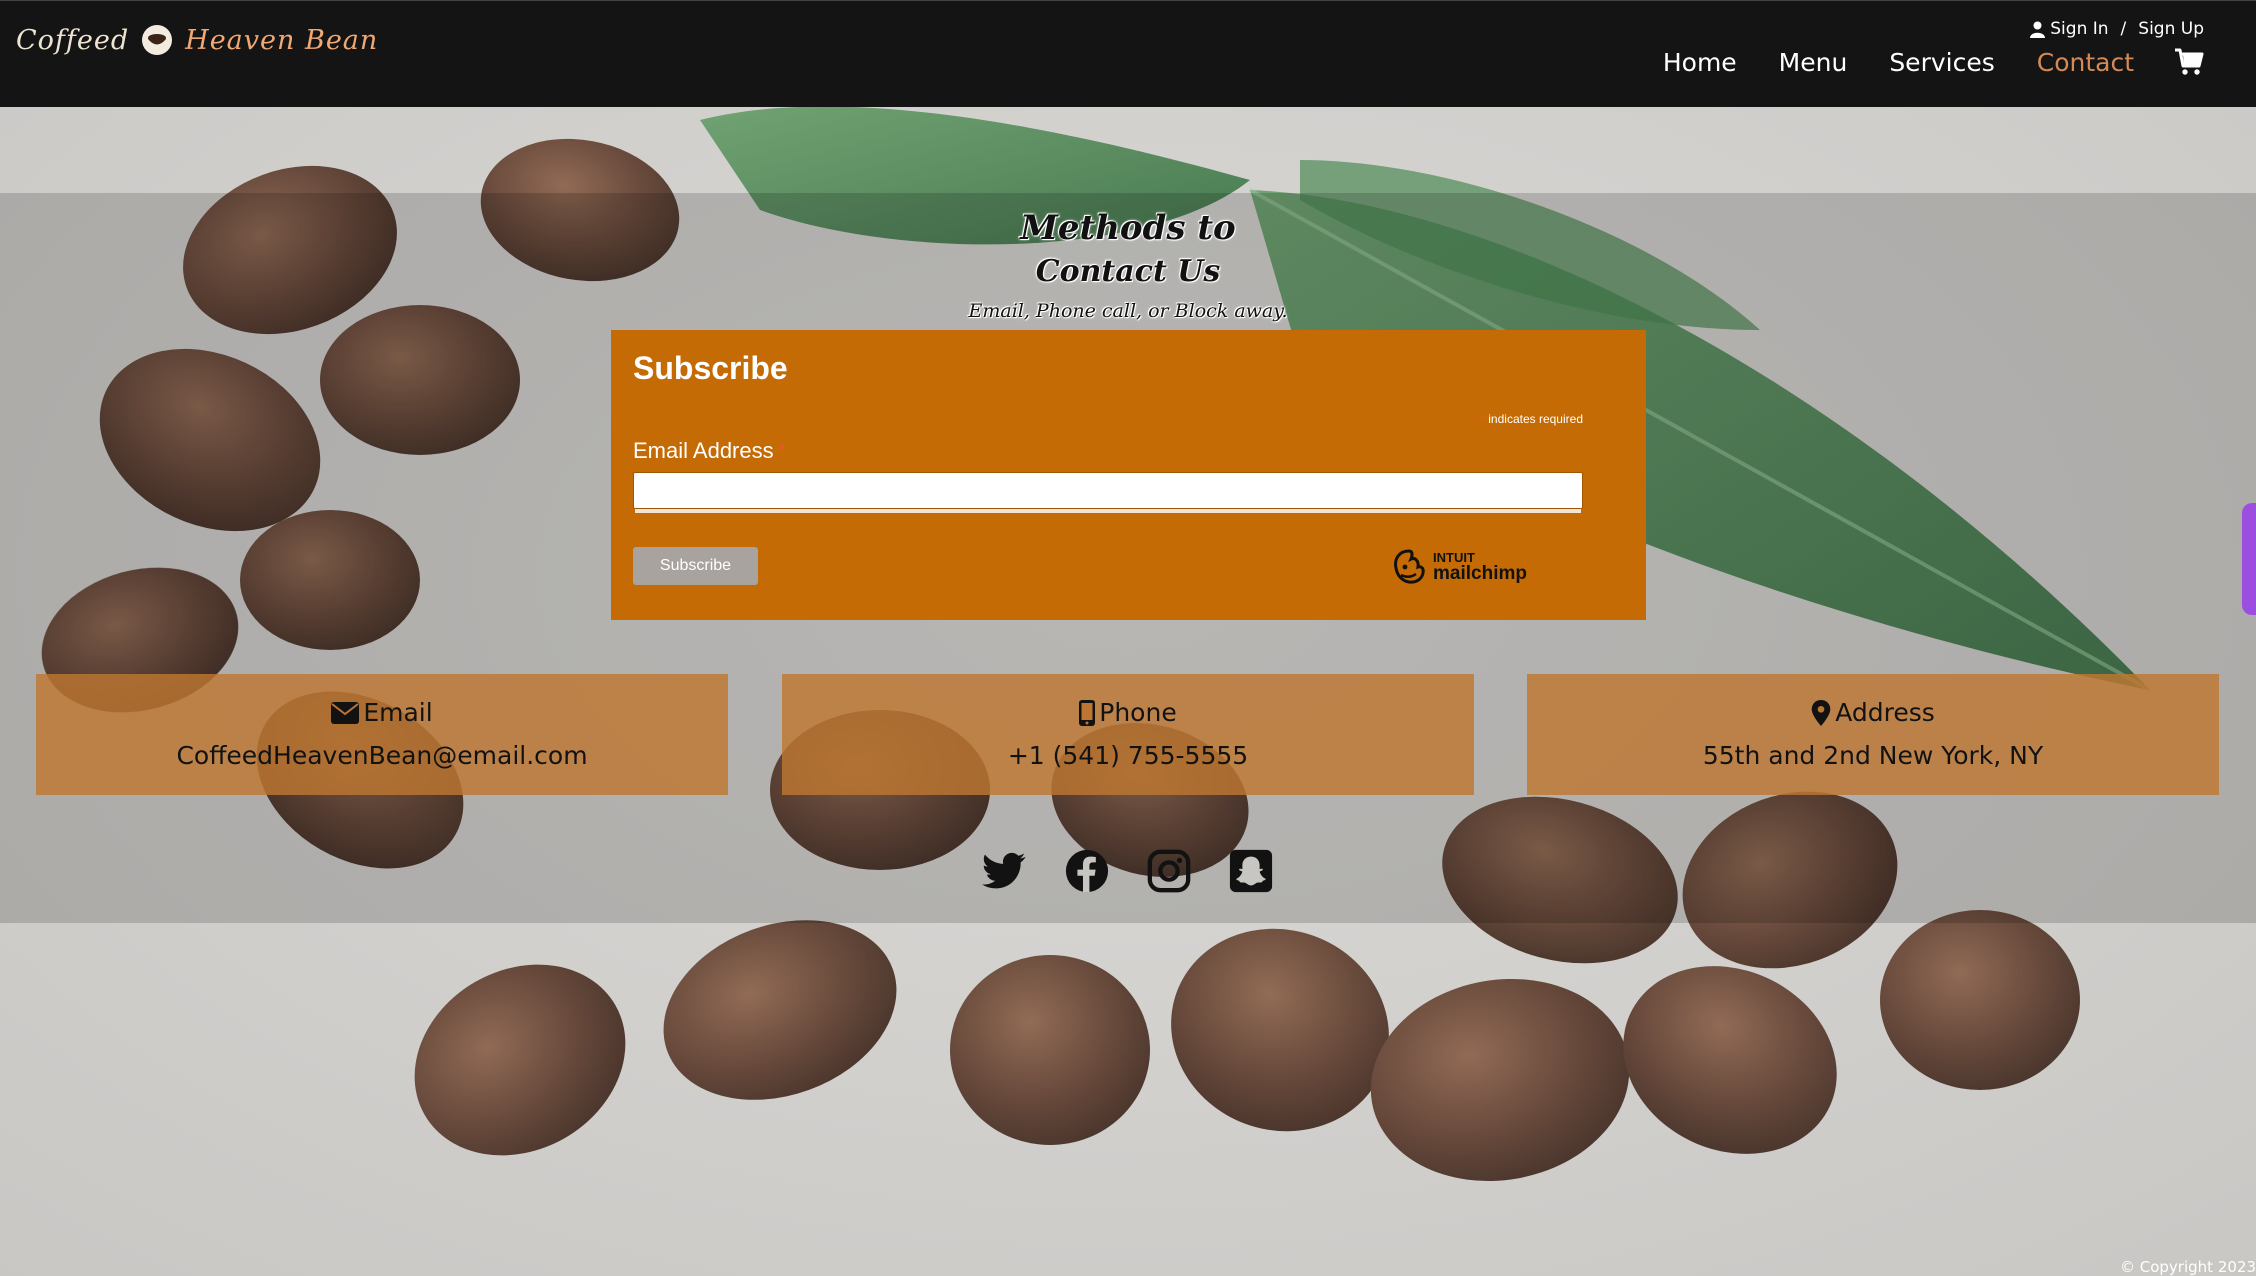 The image size is (2256, 1276). What do you see at coordinates (282, 40) in the screenshot?
I see `brand-name-part2: Heaven Bean` at bounding box center [282, 40].